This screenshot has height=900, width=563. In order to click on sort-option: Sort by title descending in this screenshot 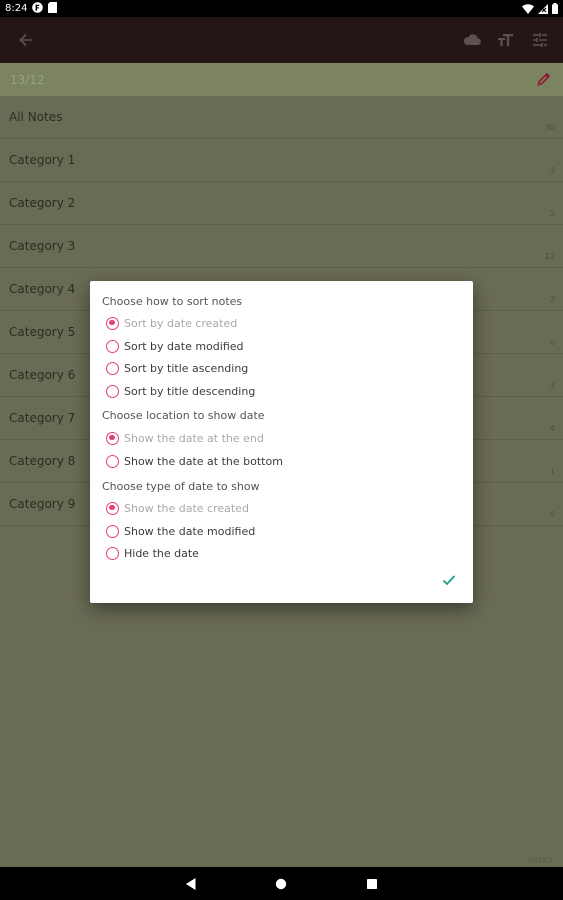, I will do `click(180, 391)`.